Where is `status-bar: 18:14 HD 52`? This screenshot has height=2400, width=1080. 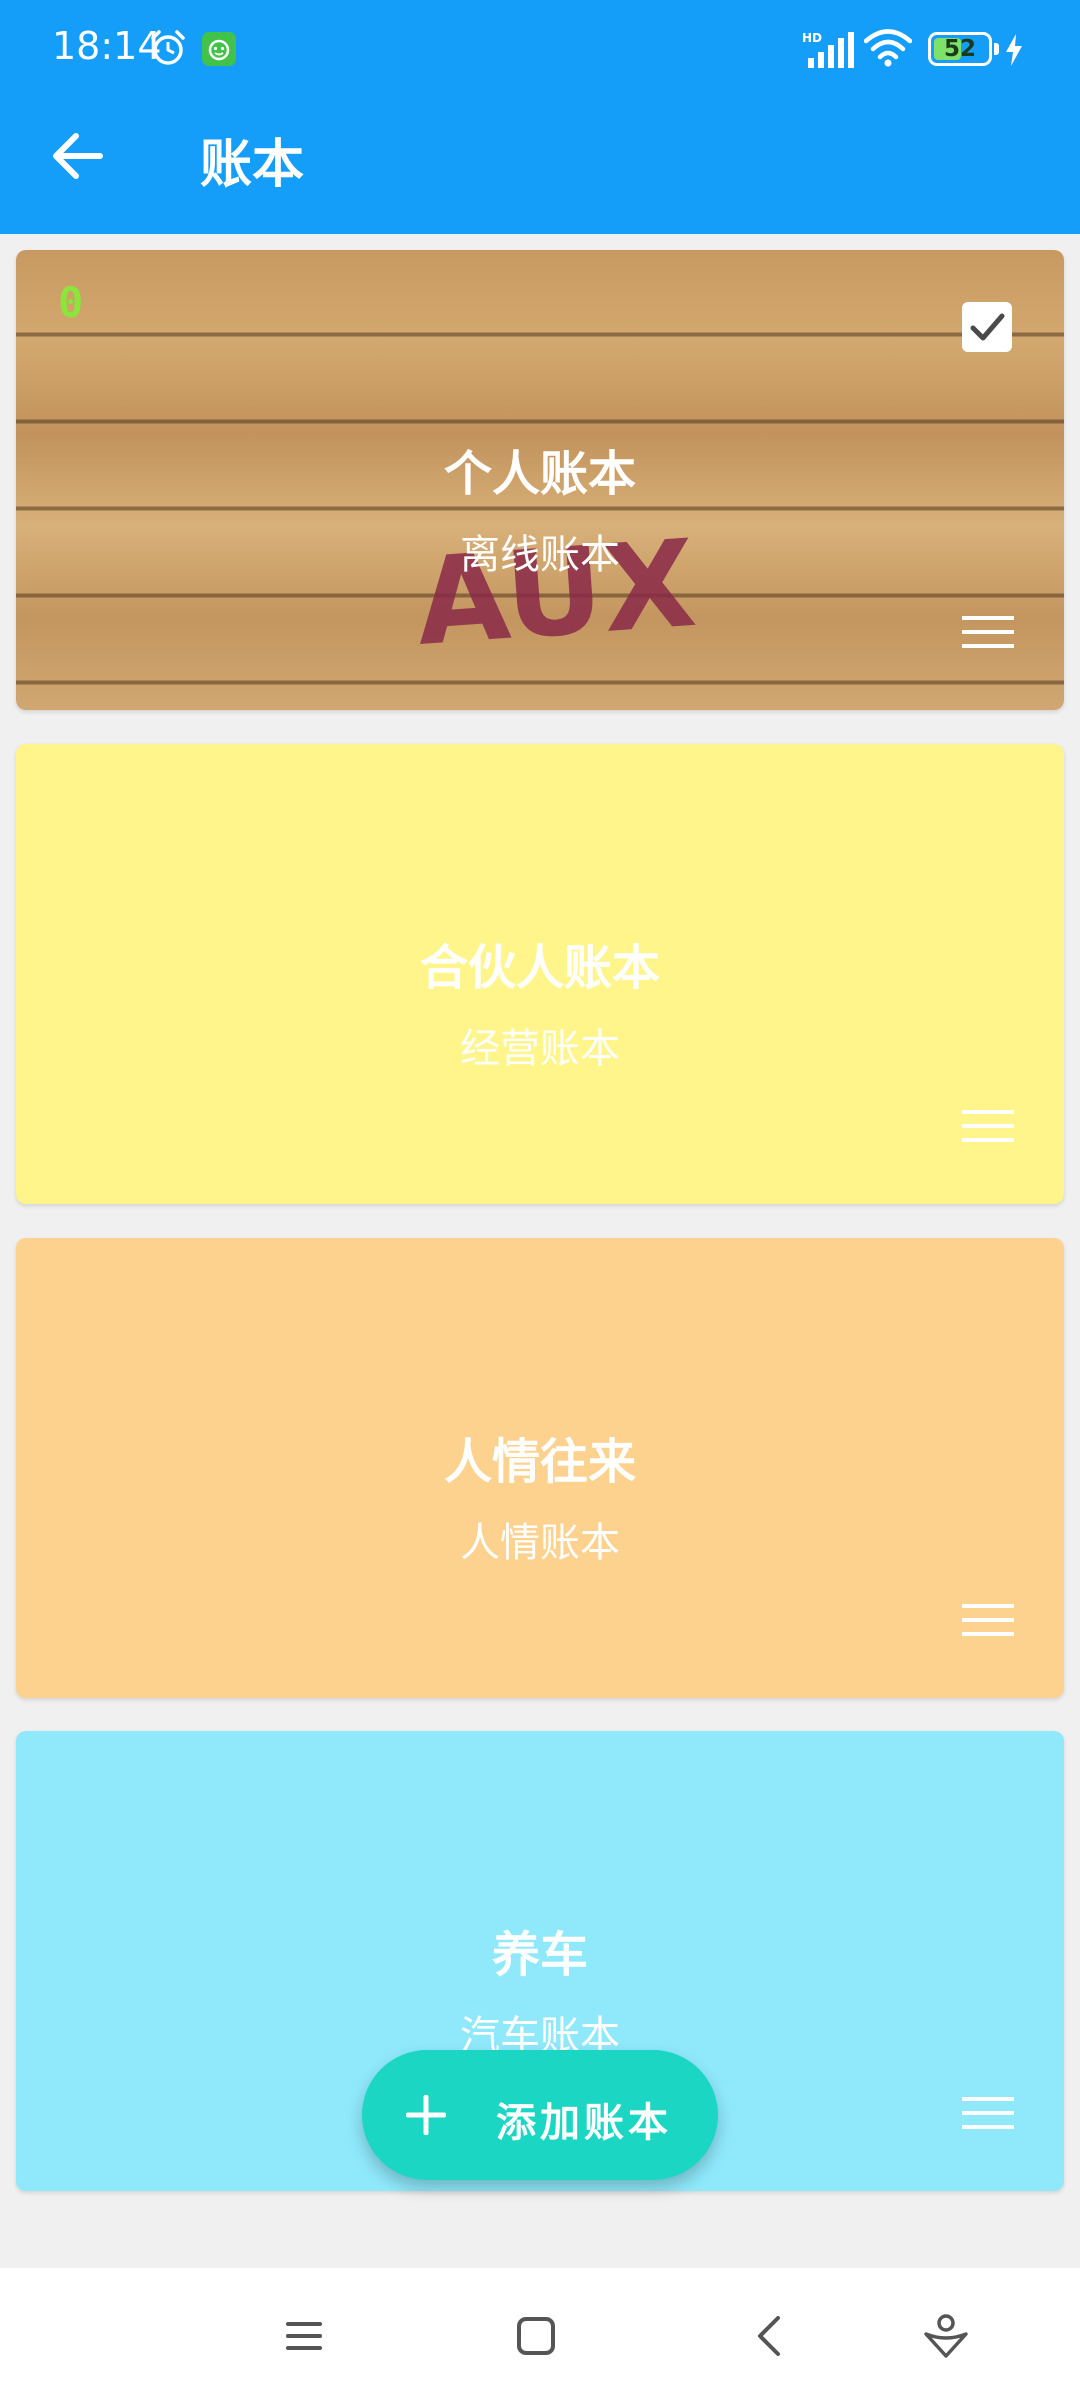 status-bar: 18:14 HD 52 is located at coordinates (540, 48).